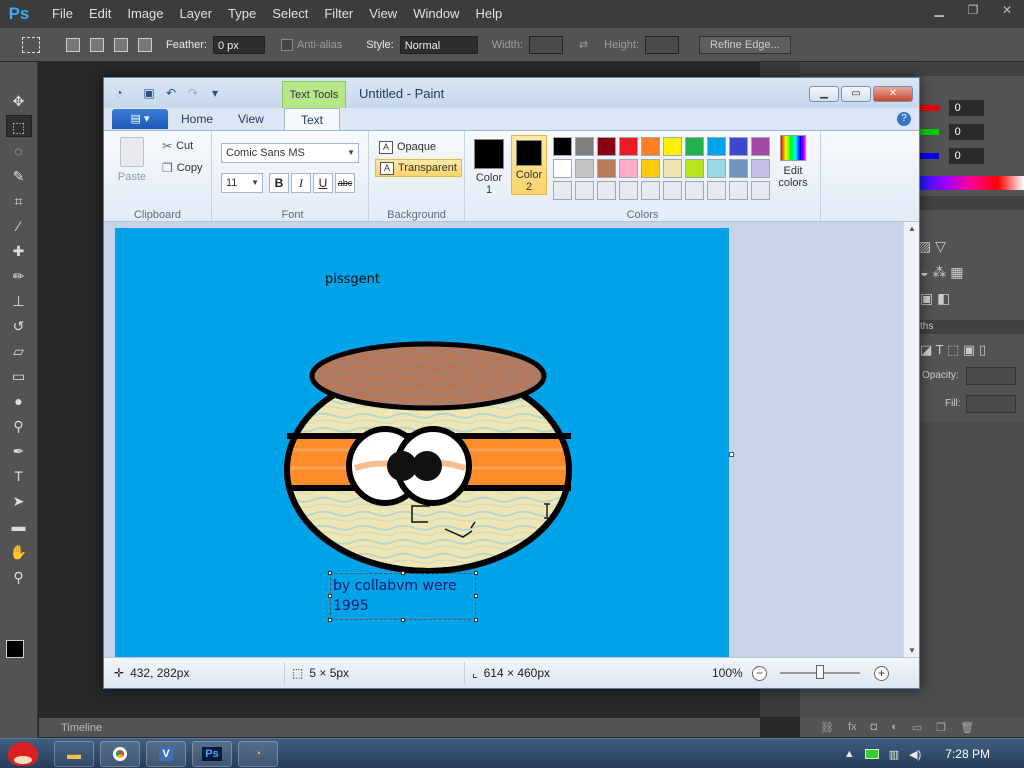  Describe the element at coordinates (953, 350) in the screenshot. I see `layer-filter-icons: ◪ T ⬚ ▣ ▯` at that location.